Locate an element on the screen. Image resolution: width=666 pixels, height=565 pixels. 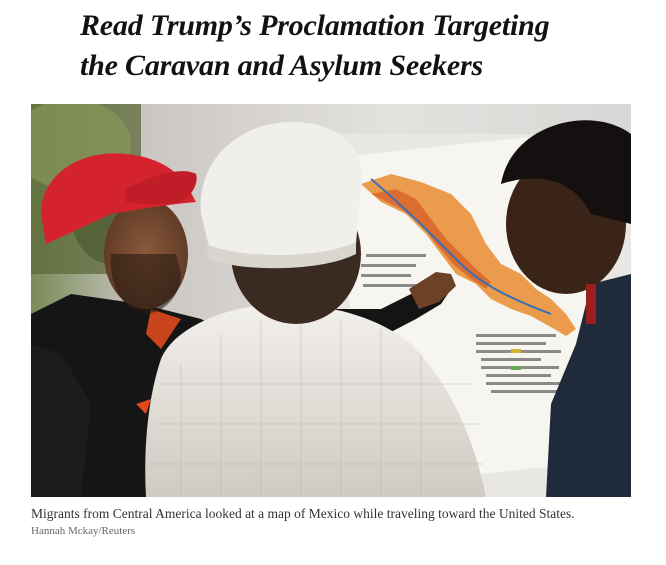
photo-credit: Hannah Mckay/Reuters is located at coordinates (83, 531).